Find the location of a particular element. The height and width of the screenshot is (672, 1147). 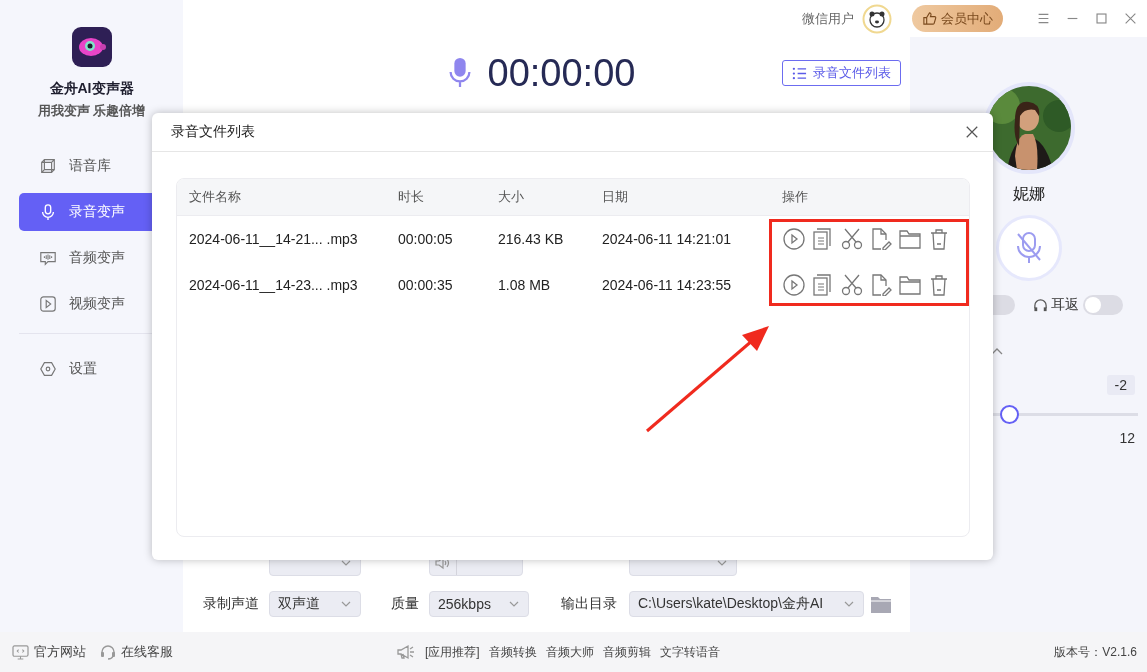

version-label: 版本号：V2.1.6 is located at coordinates (1095, 652).